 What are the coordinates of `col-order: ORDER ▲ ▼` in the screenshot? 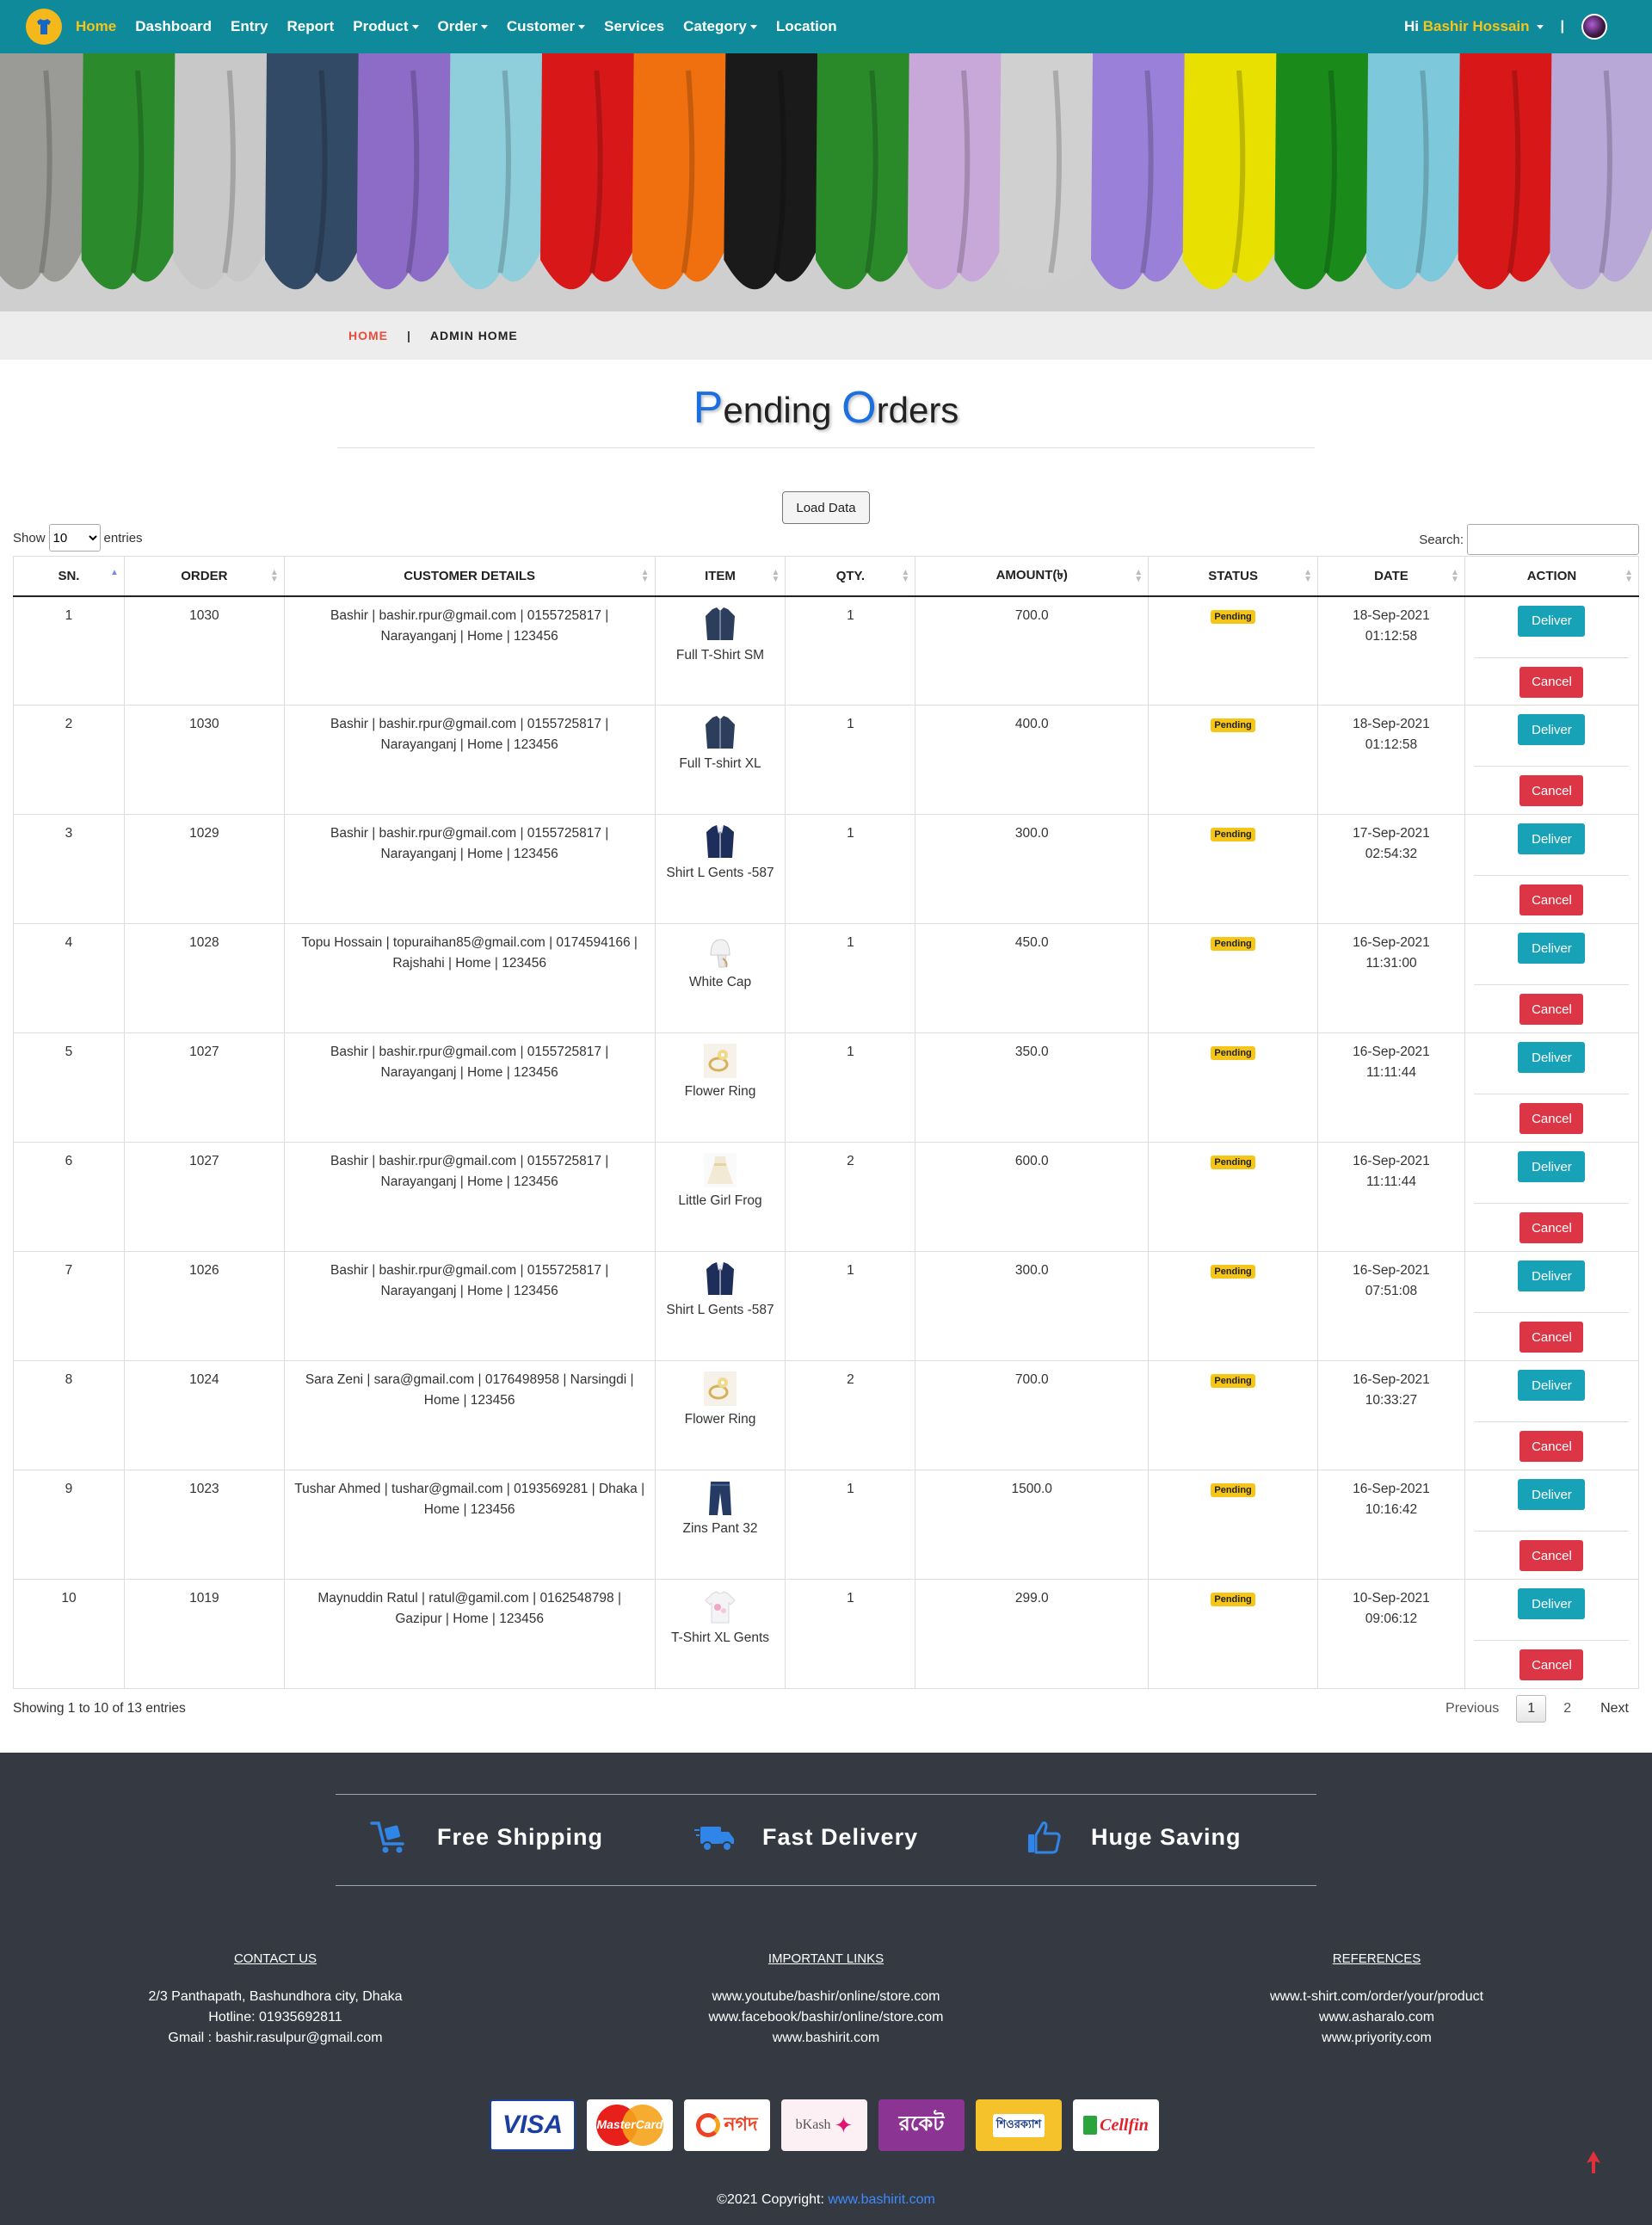 It's located at (204, 576).